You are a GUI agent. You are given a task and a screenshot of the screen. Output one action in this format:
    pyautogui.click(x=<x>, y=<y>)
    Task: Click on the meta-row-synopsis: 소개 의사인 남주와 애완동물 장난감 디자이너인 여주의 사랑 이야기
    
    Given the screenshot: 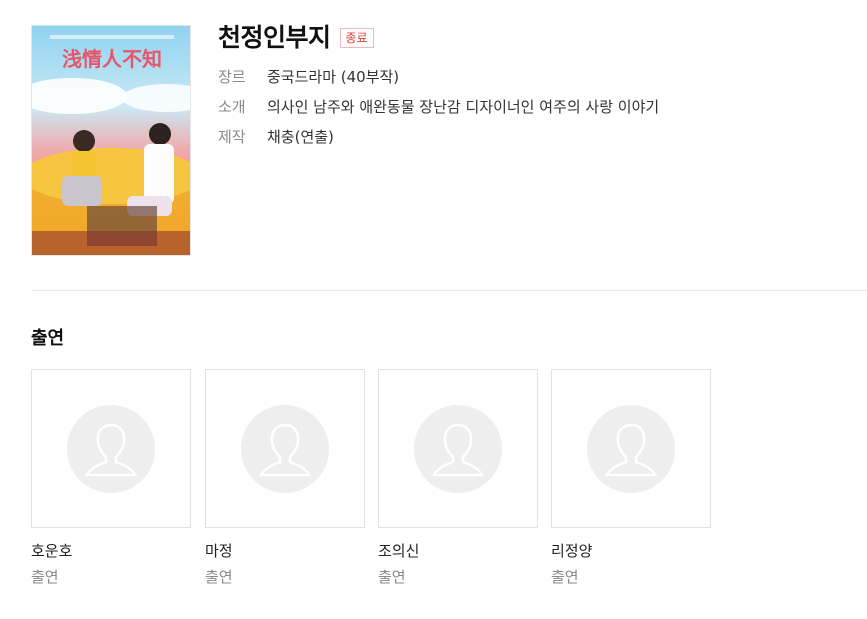 What is the action you would take?
    pyautogui.click(x=438, y=113)
    